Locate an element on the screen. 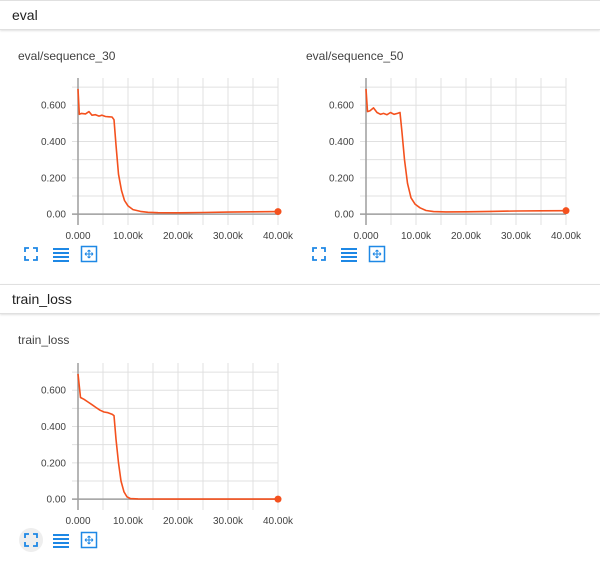 Image resolution: width=600 pixels, height=567 pixels. section-header-eval: eval is located at coordinates (300, 15).